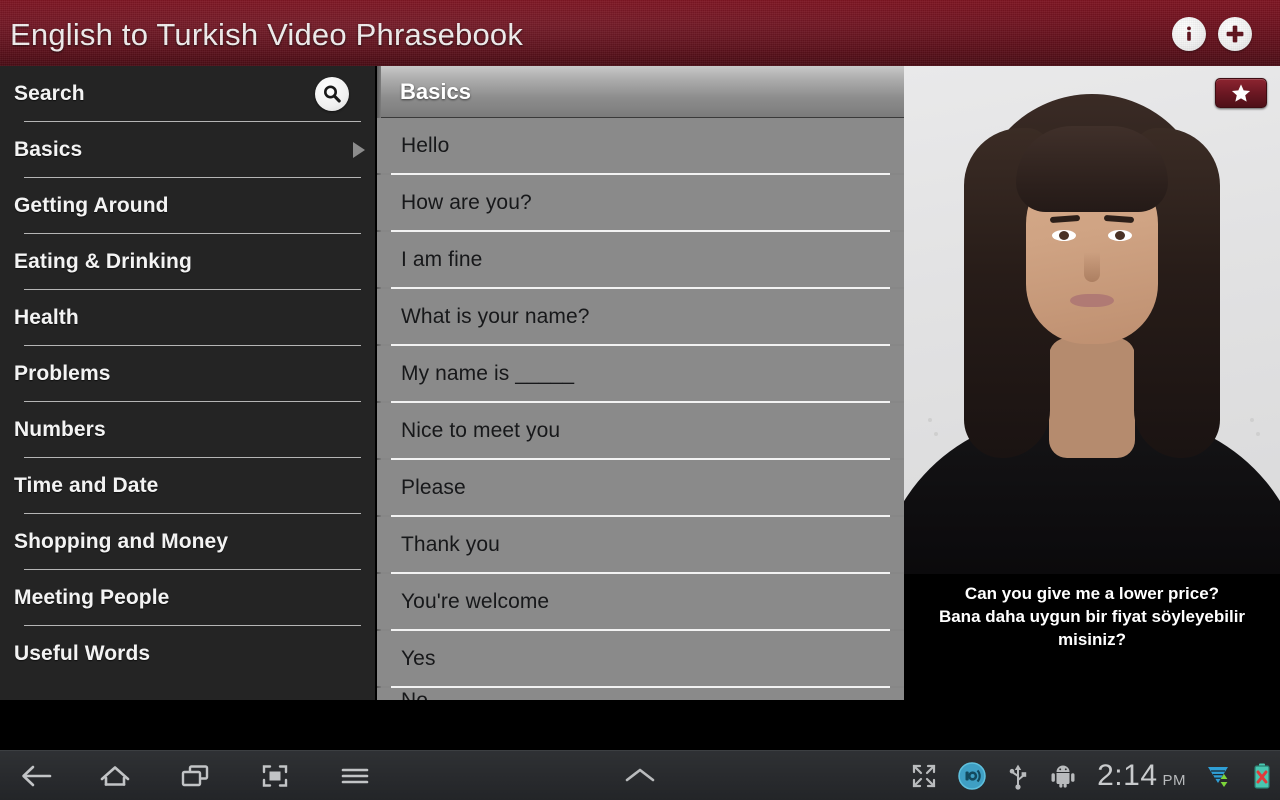 Image resolution: width=1280 pixels, height=800 pixels. I want to click on star-icon, so click(1241, 93).